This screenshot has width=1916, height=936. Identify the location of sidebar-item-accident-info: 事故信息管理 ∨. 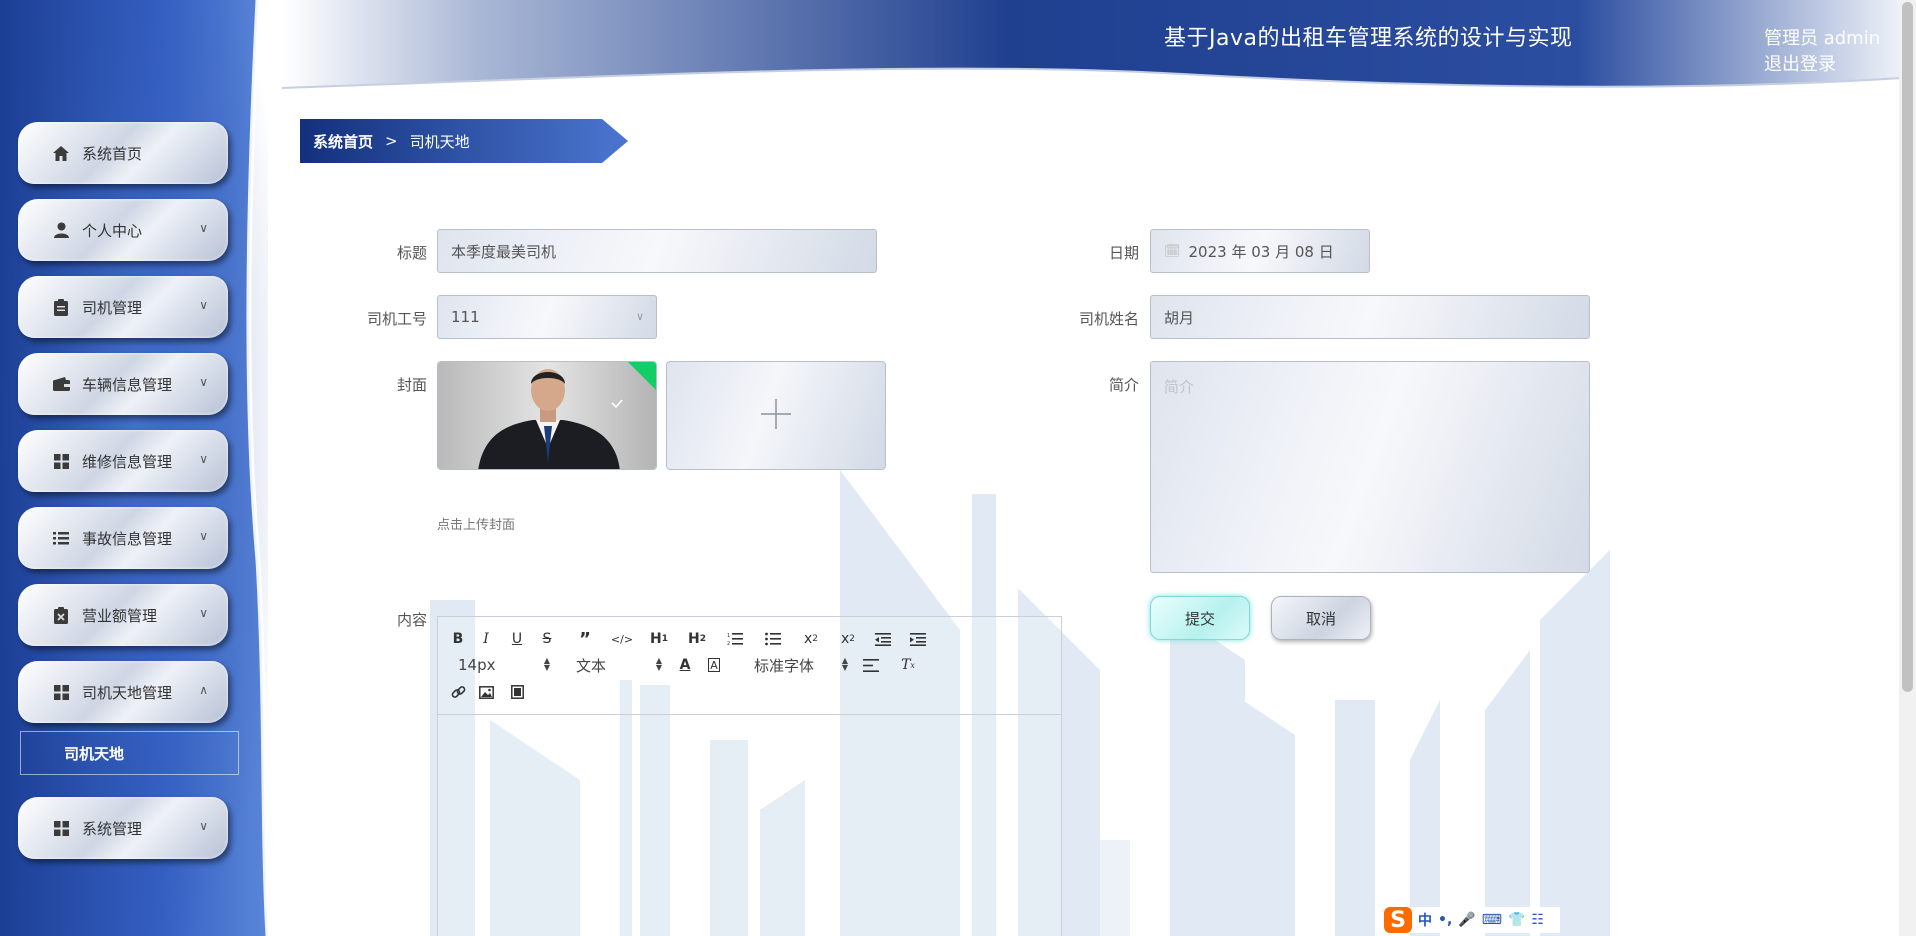
(123, 538).